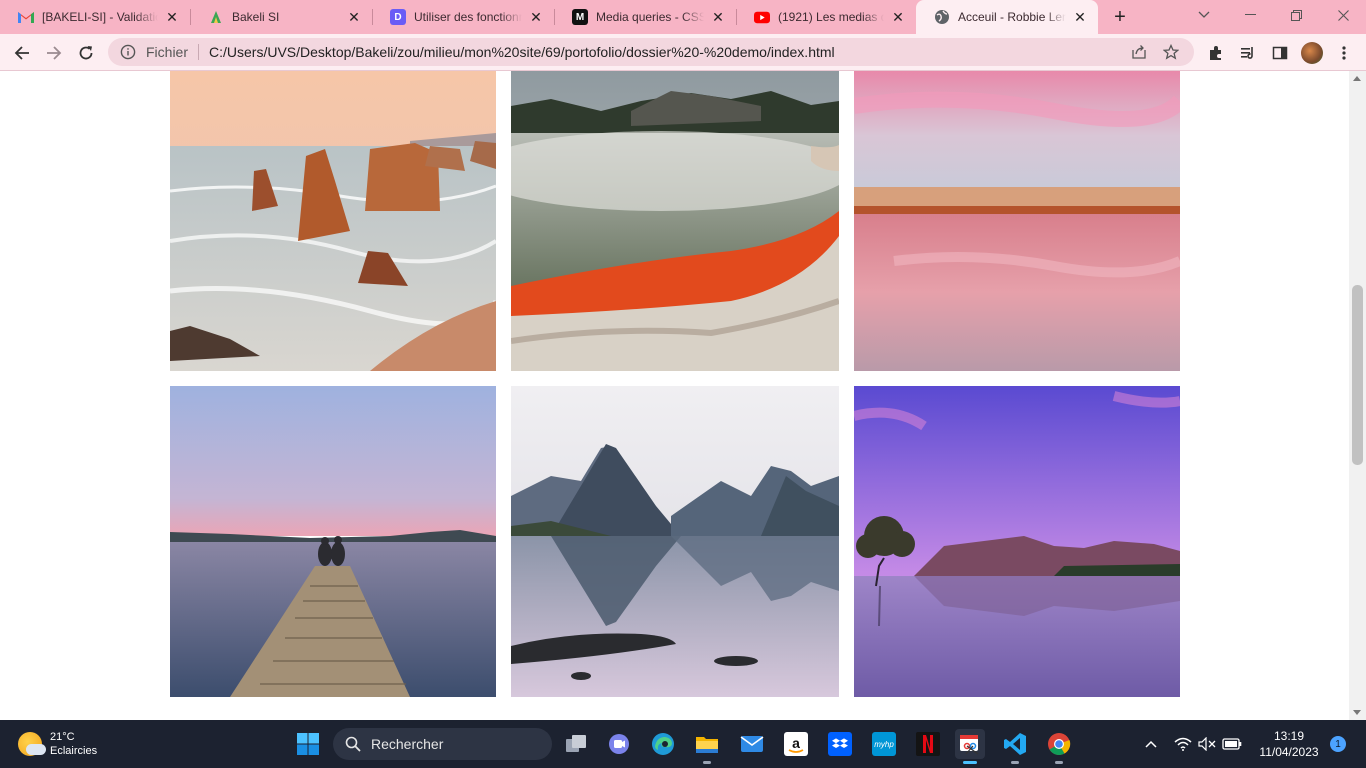  What do you see at coordinates (675, 541) in the screenshot?
I see `gallery-photo-mountain-reflection` at bounding box center [675, 541].